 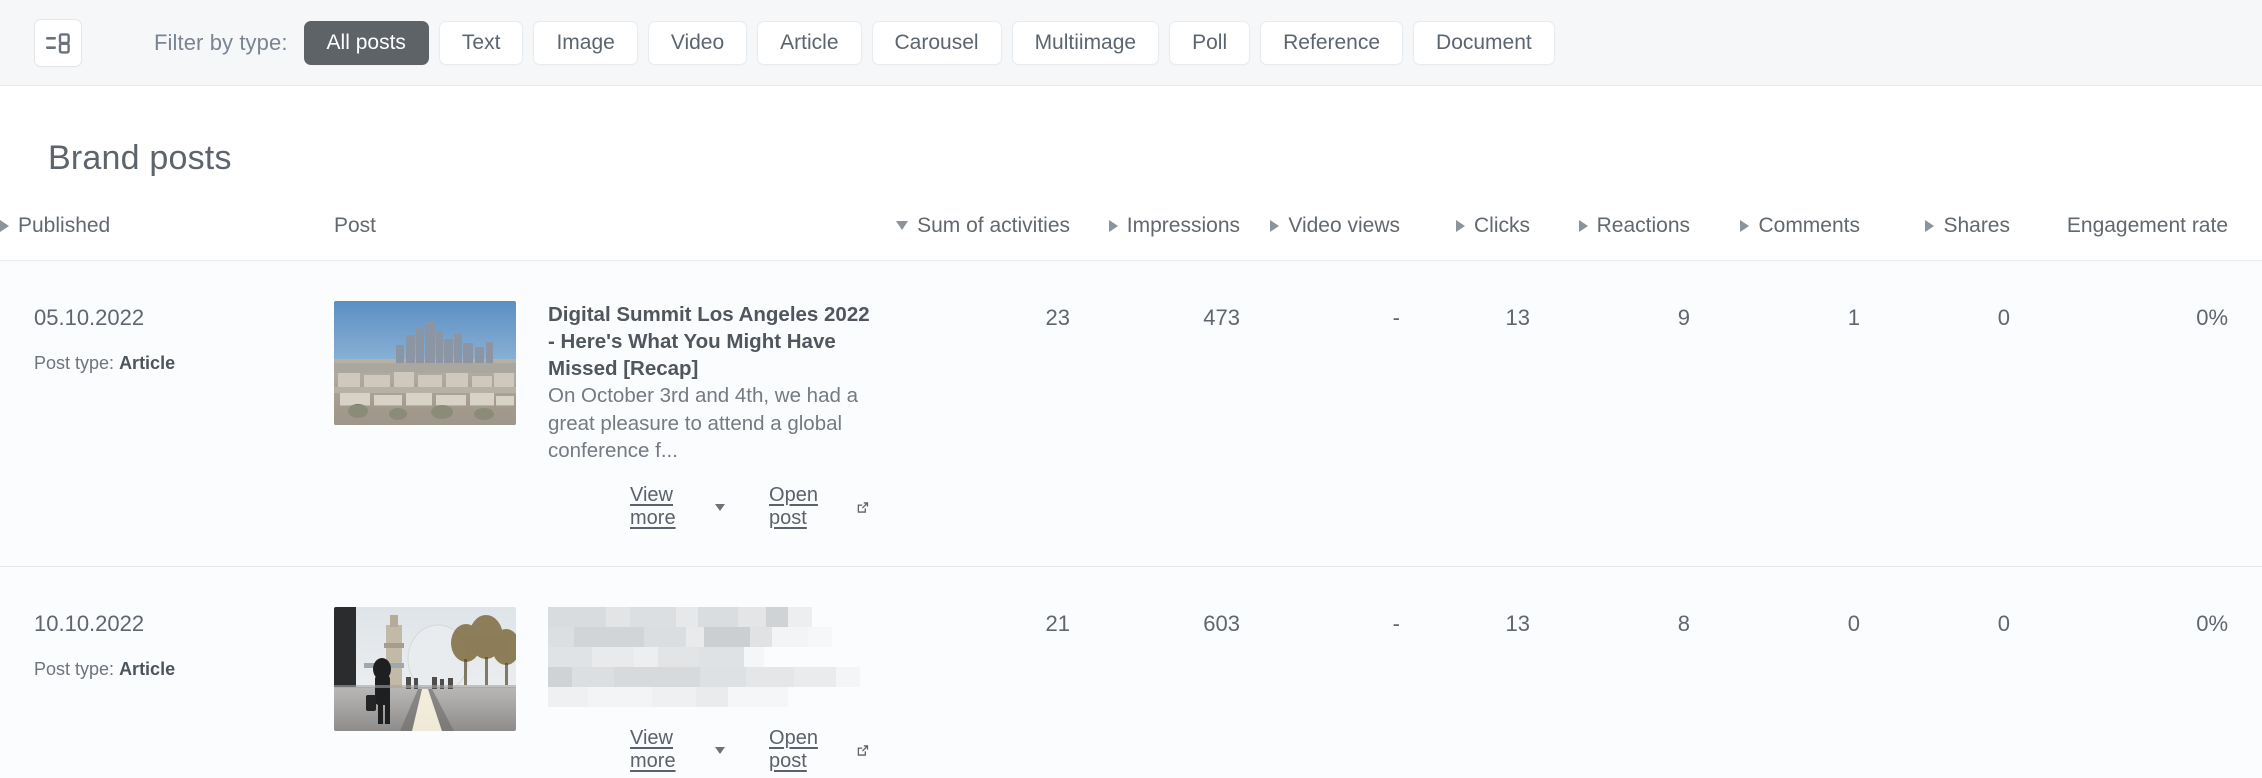 What do you see at coordinates (1809, 225) in the screenshot?
I see `column-header-label: Comments` at bounding box center [1809, 225].